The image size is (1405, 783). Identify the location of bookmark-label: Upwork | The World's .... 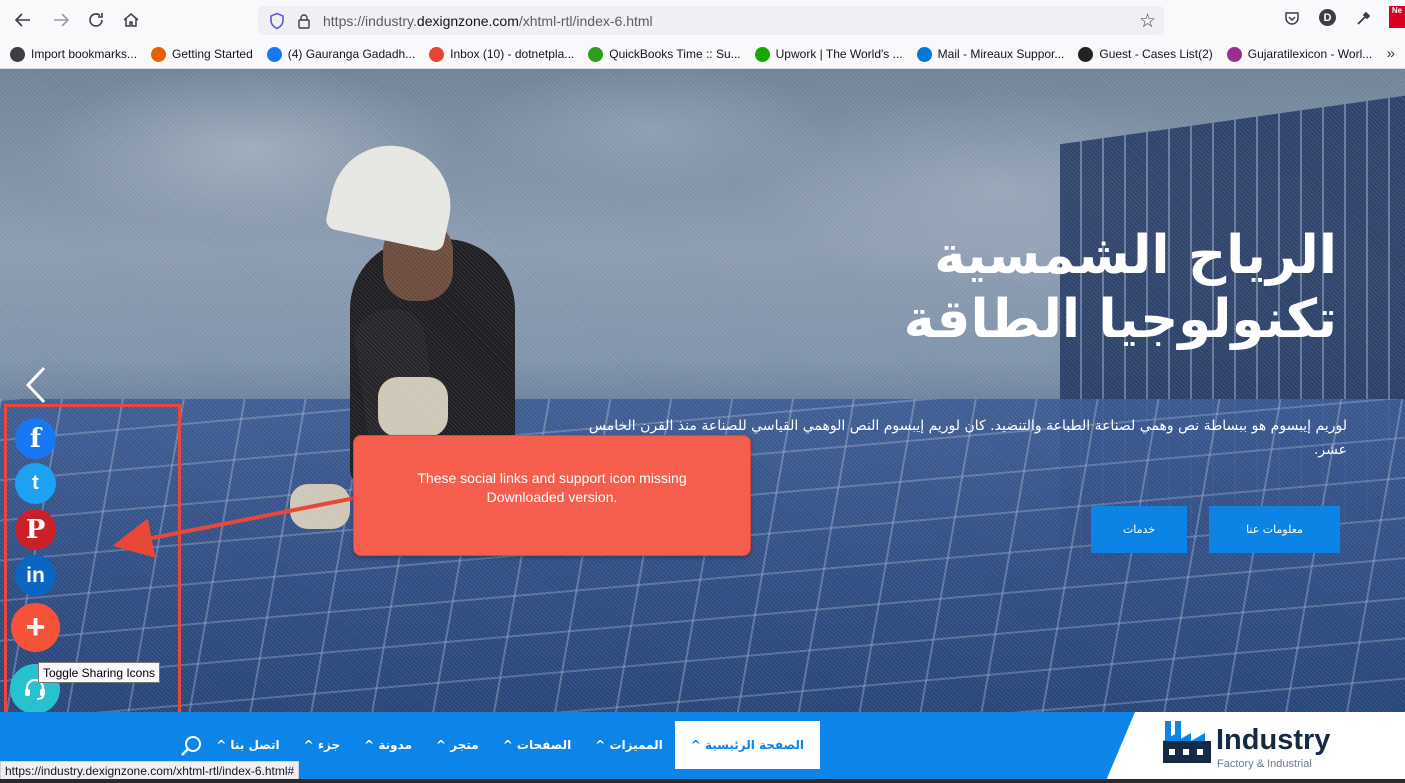
(839, 54).